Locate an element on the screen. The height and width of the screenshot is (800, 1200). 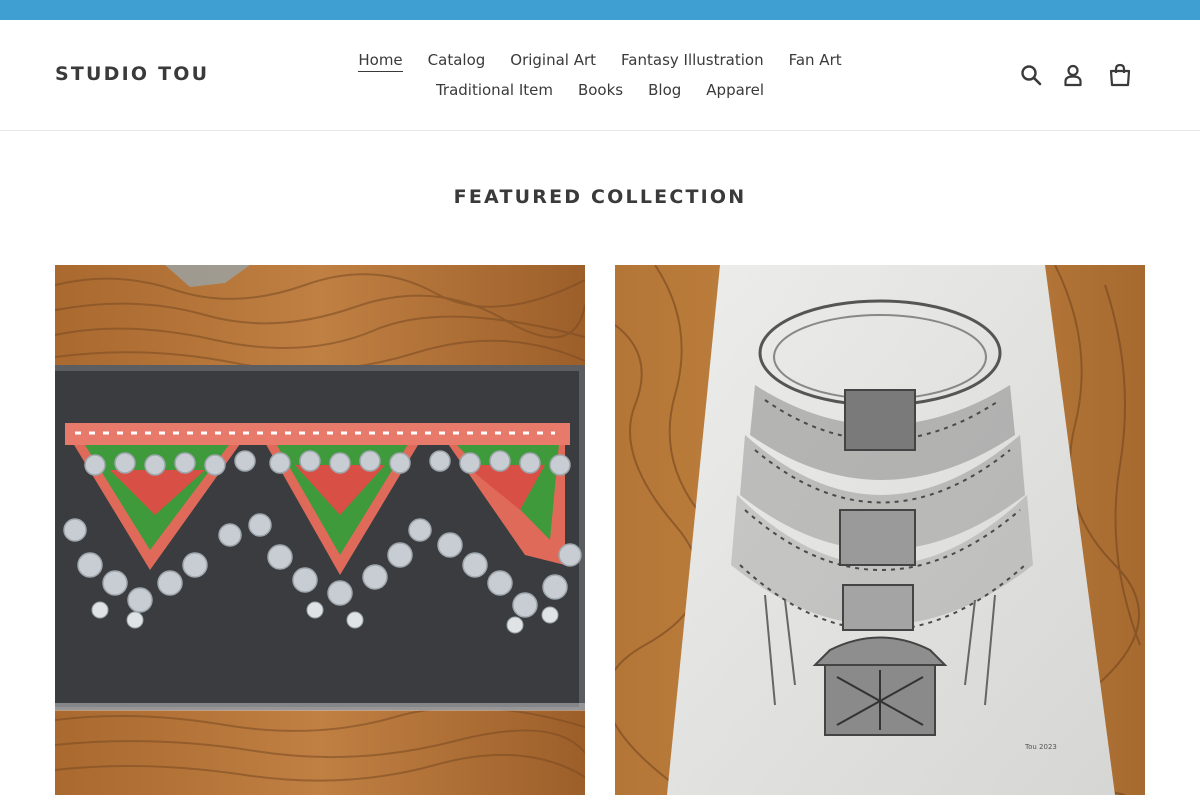
nav-fantasy-illustration: Fantasy Illustration is located at coordinates (692, 61).